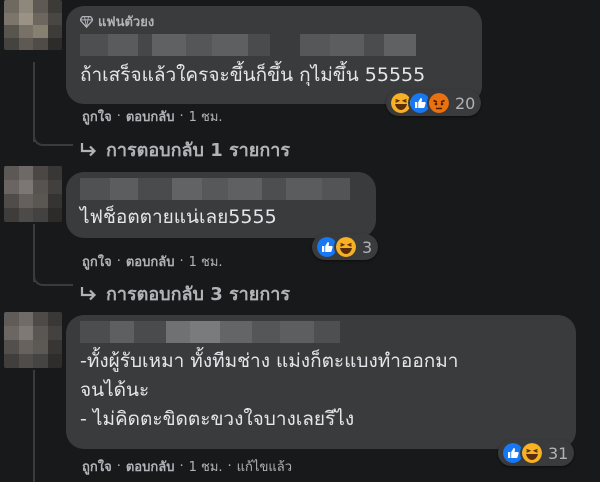 The image size is (600, 482). I want to click on view-replies-link: การตอบกลับ 1 รายการ, so click(185, 149).